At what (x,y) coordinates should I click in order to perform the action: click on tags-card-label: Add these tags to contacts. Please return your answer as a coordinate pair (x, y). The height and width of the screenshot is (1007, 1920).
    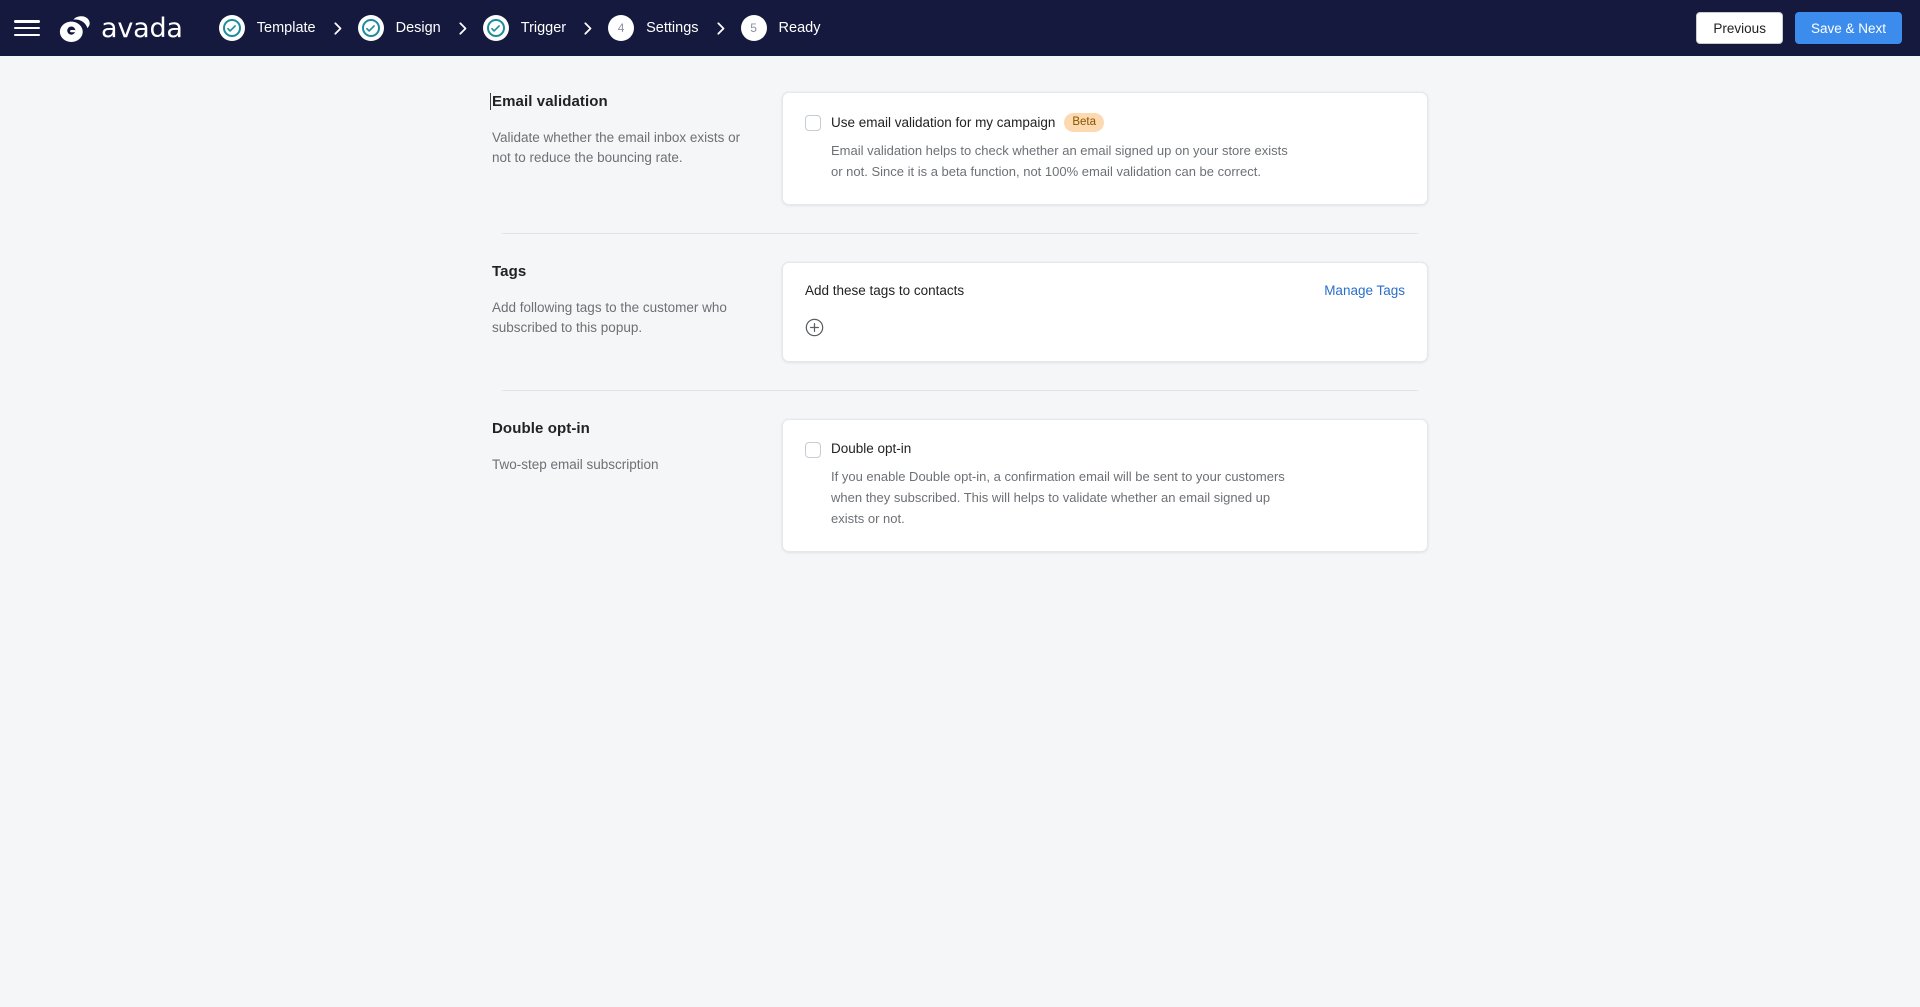
    Looking at the image, I should click on (885, 290).